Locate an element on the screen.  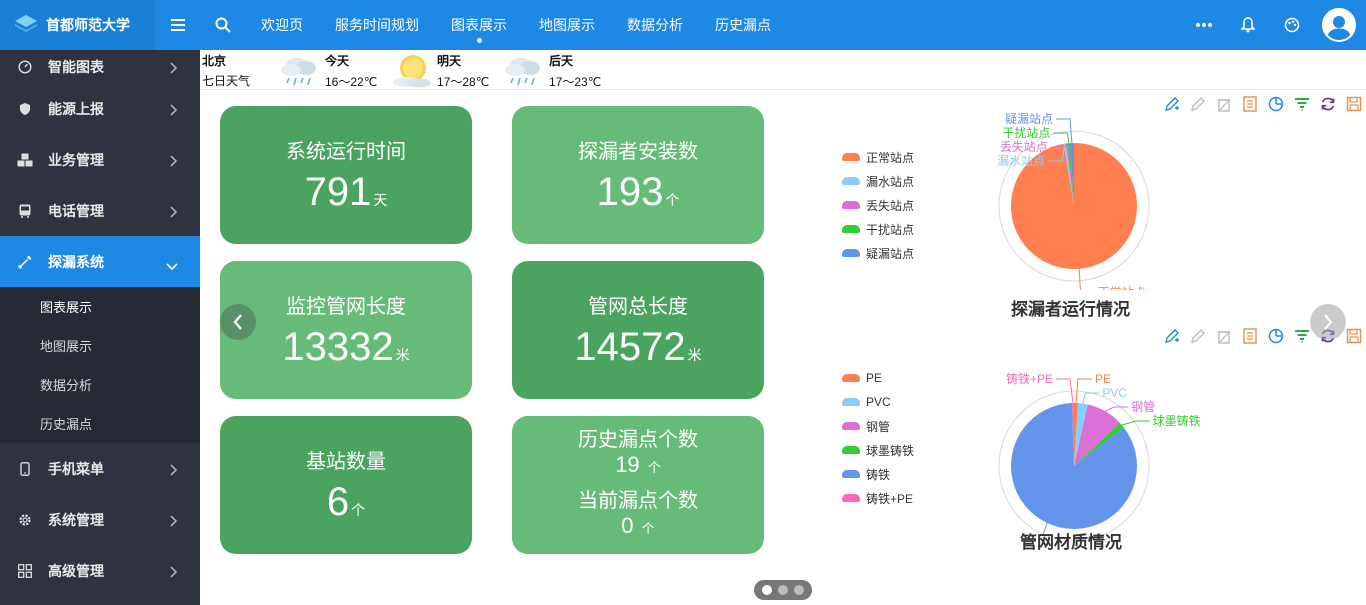
legend-item: 丢失站点 is located at coordinates (878, 205).